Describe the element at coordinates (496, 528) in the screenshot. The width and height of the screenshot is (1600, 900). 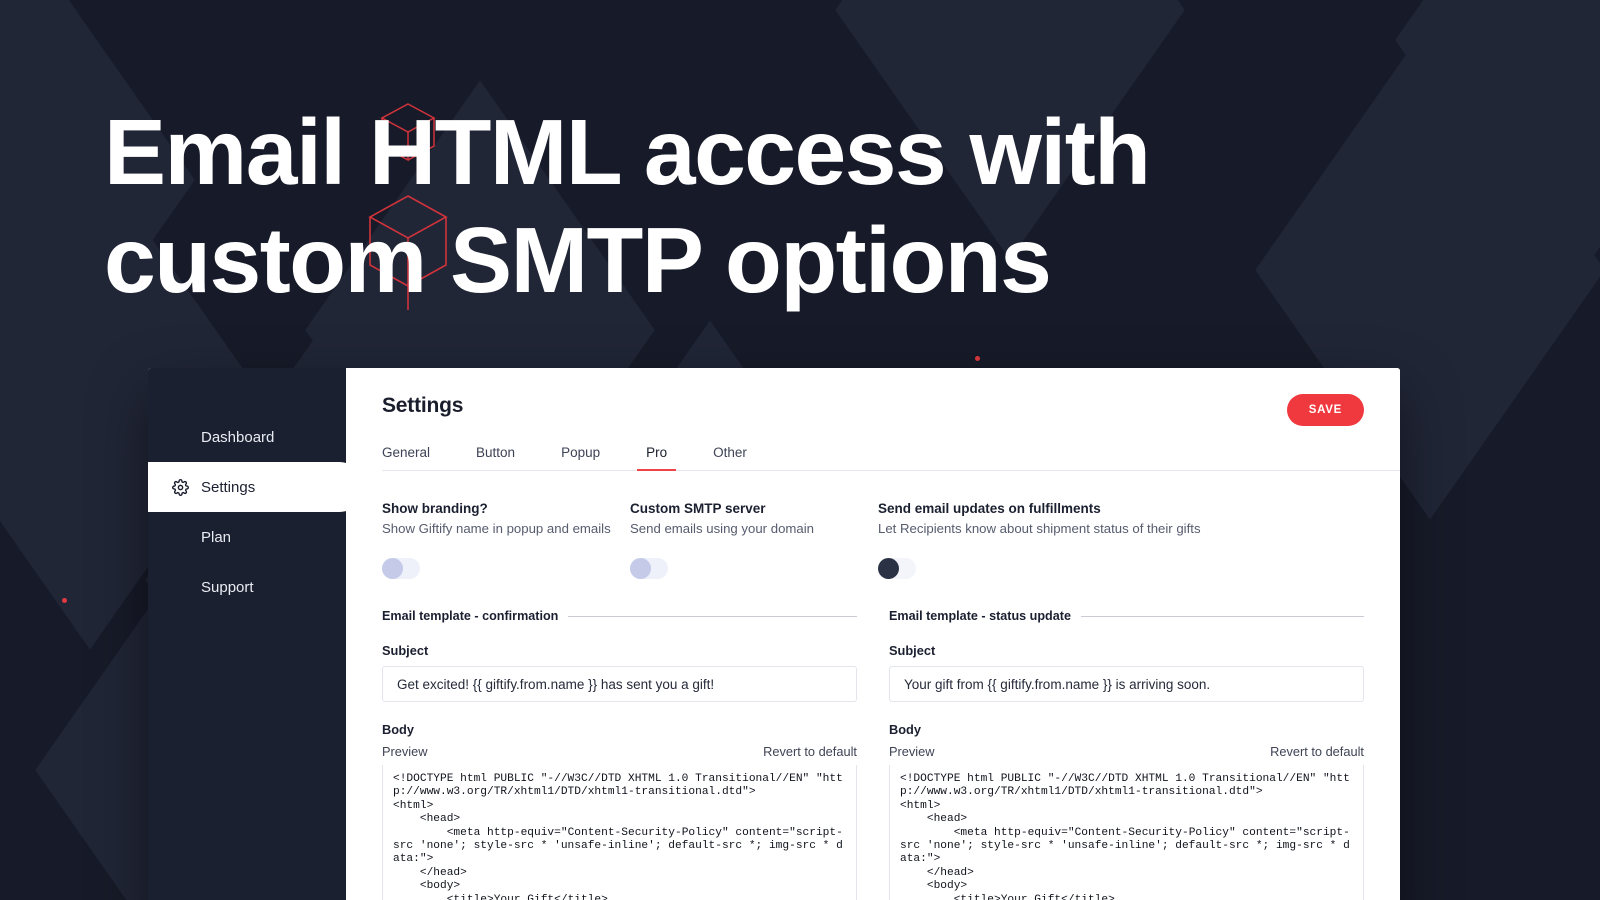
I see `setting-subtitle: Show Giftify name in popup and emails` at that location.